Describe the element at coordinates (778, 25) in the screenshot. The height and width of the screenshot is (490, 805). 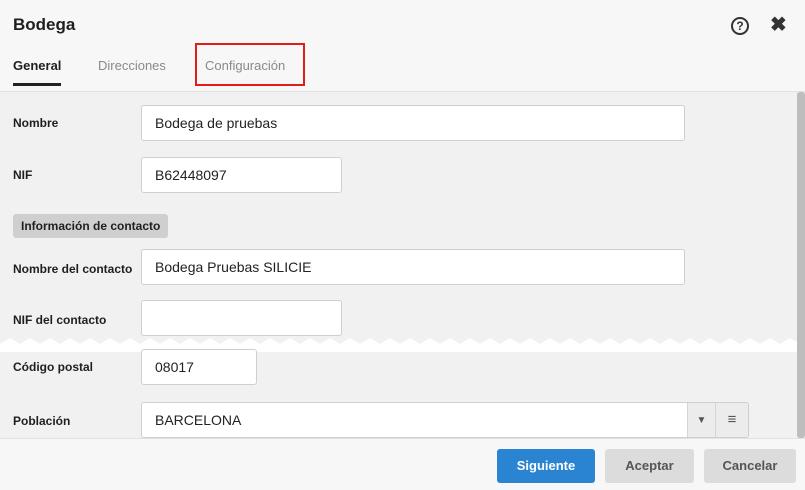
I see `close-icon: ✖` at that location.